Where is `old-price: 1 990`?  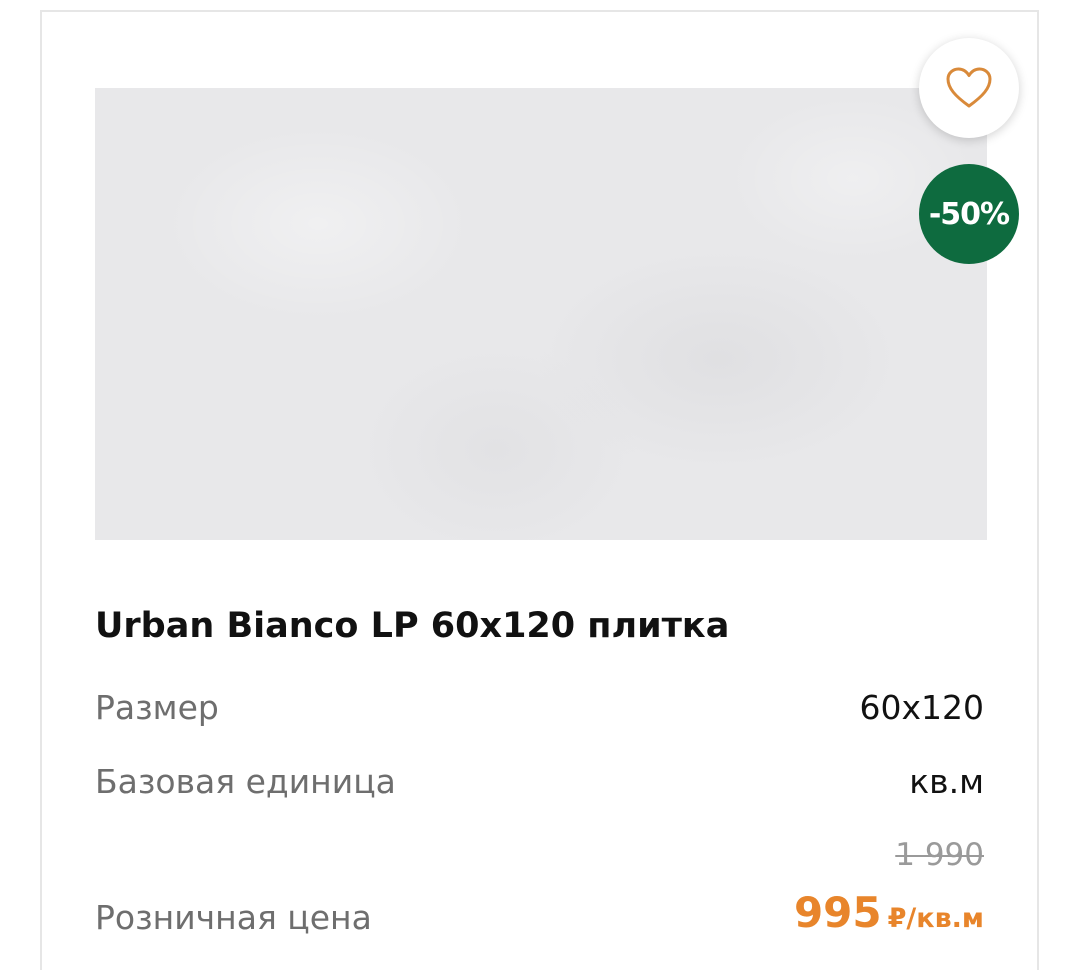 old-price: 1 990 is located at coordinates (939, 855).